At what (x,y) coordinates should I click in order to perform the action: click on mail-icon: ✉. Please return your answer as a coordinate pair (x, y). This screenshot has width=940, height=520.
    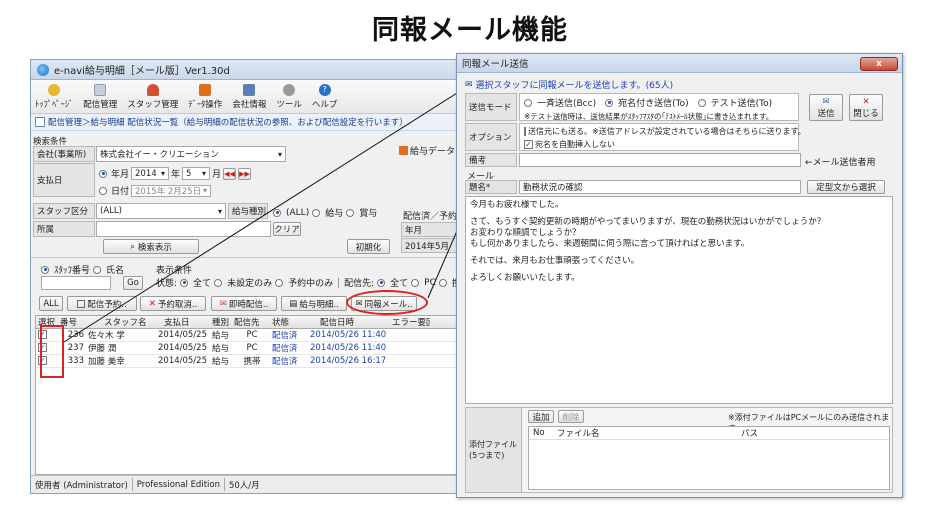
    Looking at the image, I should click on (469, 84).